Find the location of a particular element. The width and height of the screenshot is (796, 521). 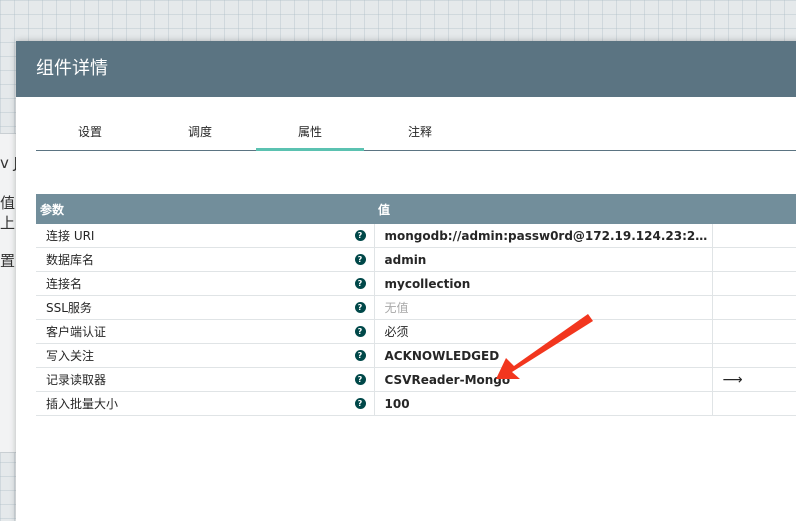

table-row: SSL服务? 无值 is located at coordinates (416, 307).